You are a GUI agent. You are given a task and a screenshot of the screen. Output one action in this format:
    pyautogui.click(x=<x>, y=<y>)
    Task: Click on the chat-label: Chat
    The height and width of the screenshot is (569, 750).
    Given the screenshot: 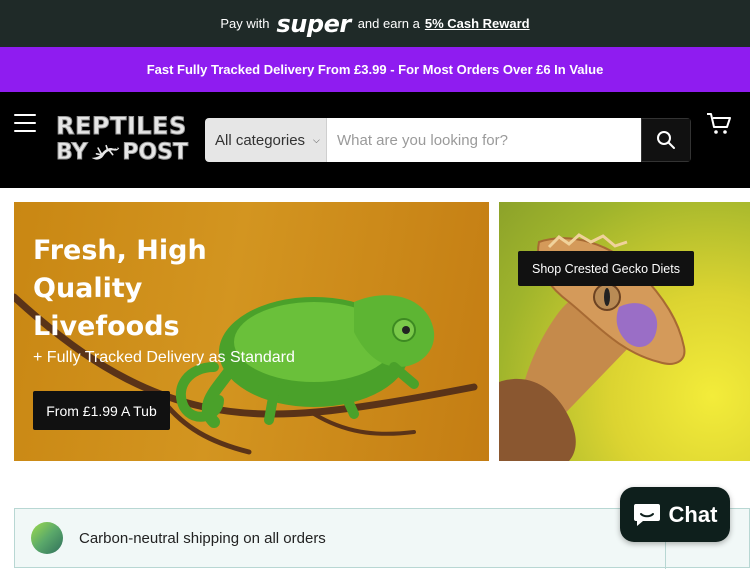 What is the action you would take?
    pyautogui.click(x=693, y=514)
    